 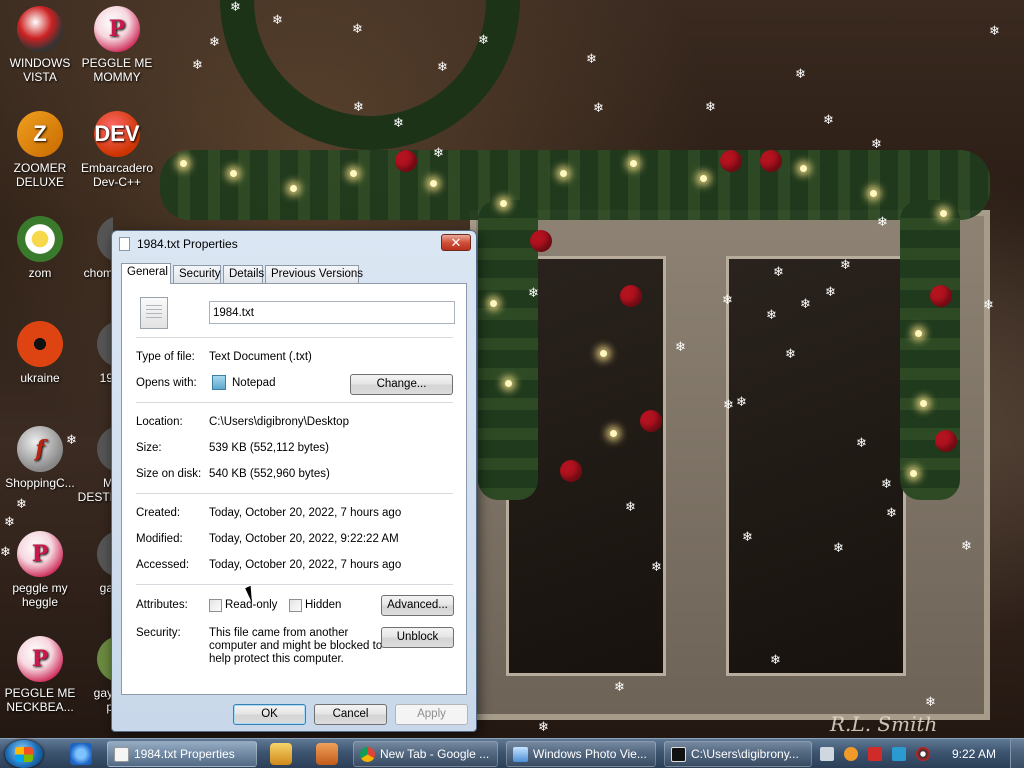 I want to click on desktop-icon-label: ukraine, so click(x=40, y=378).